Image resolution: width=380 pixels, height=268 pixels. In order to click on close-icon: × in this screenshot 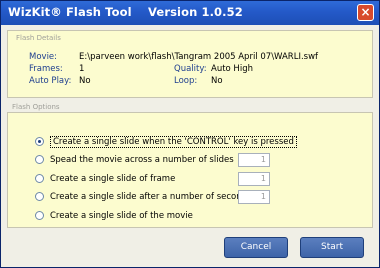, I will do `click(365, 12)`.